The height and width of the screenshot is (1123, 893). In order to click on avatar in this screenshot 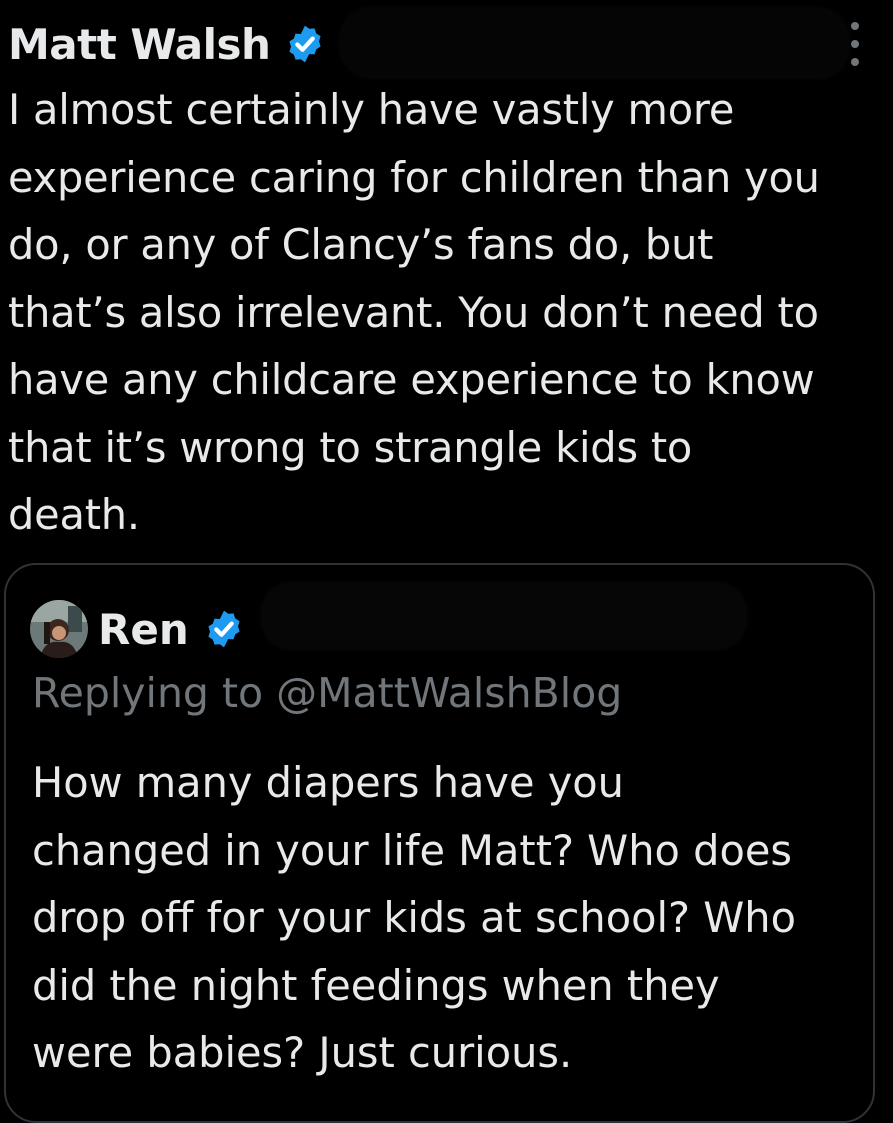, I will do `click(59, 629)`.